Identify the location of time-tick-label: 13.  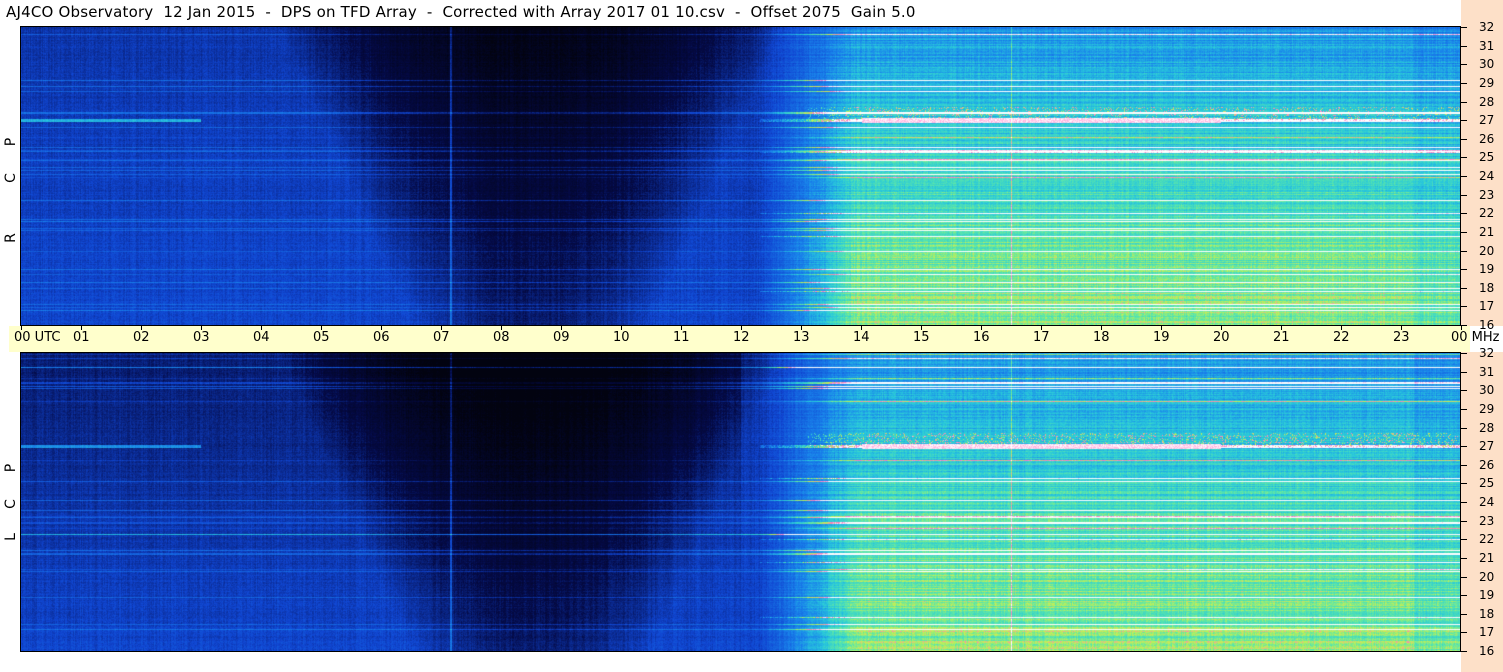
(801, 337).